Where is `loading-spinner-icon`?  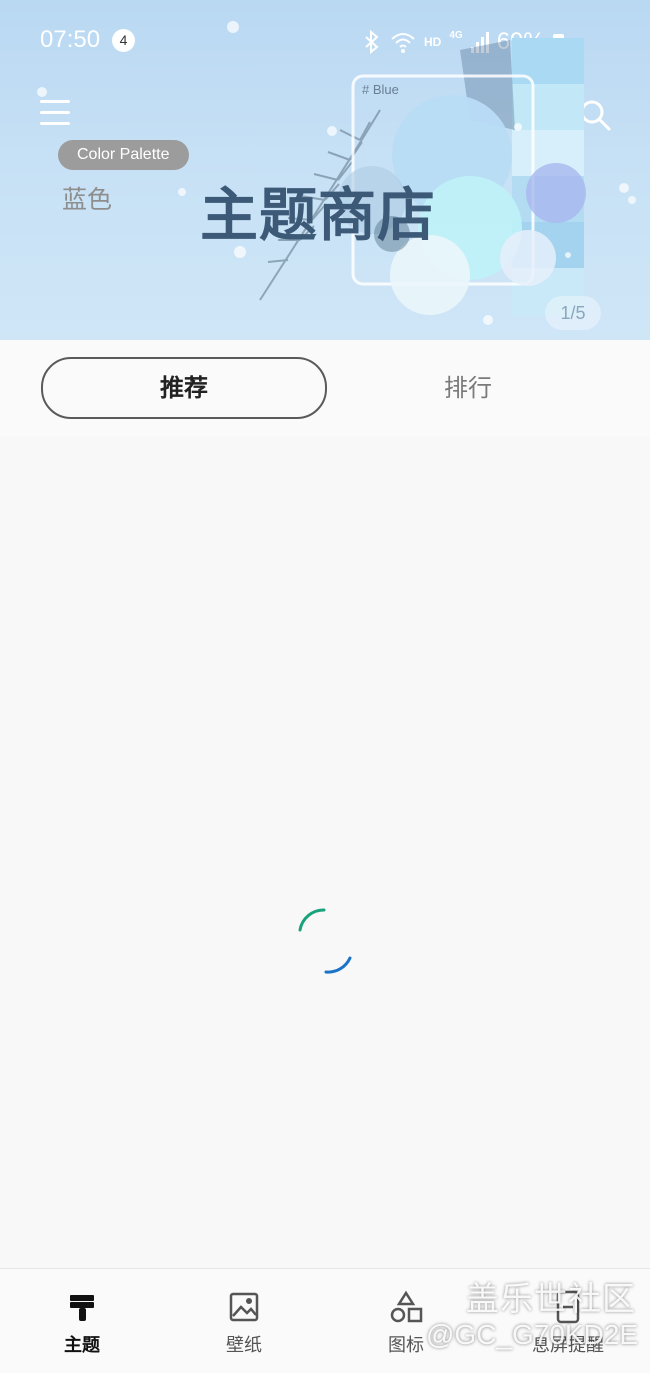 loading-spinner-icon is located at coordinates (325, 941).